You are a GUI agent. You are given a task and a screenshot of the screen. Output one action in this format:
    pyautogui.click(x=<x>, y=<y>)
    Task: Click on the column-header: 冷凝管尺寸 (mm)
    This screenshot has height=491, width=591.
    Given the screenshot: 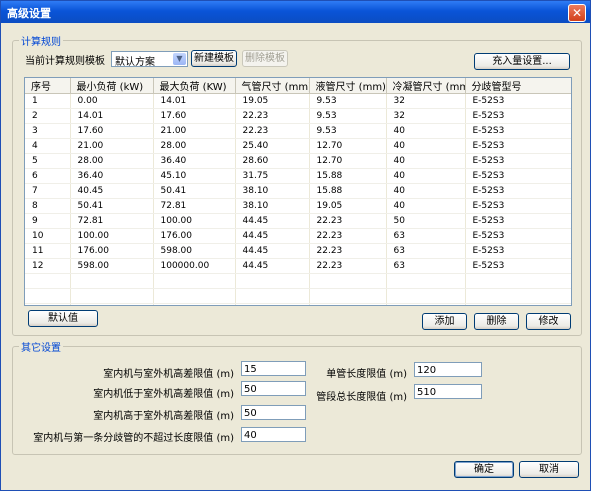 What is the action you would take?
    pyautogui.click(x=426, y=86)
    